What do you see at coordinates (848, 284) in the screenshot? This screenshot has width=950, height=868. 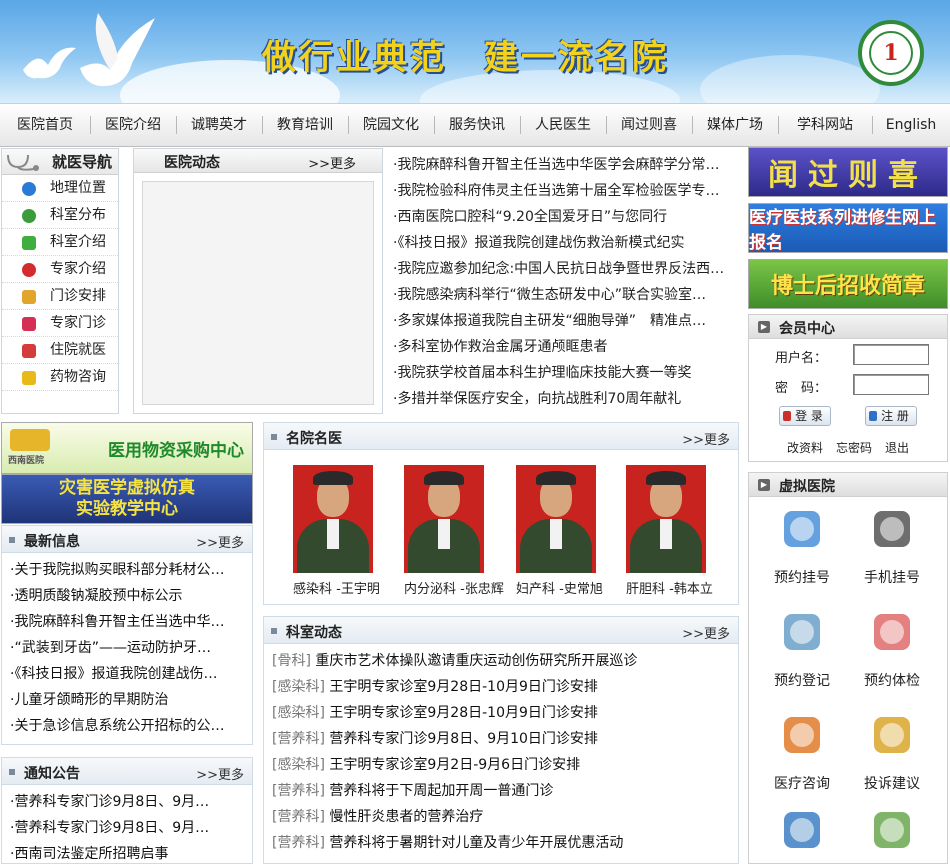 I see `postdoc-banner: 博士后招收简章` at bounding box center [848, 284].